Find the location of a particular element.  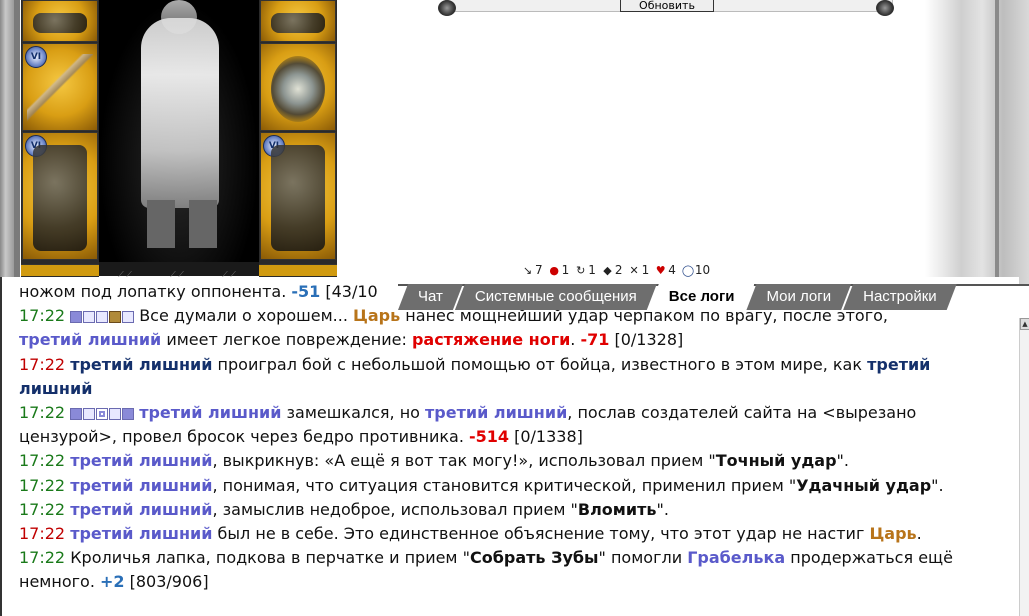

equip-slot-weapon: VI is located at coordinates (60, 87).